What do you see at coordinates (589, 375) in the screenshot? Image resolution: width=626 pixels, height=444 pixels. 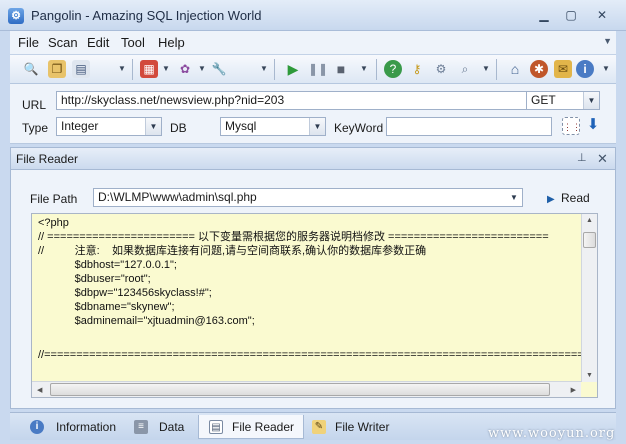 I see `scroll-down-icon: ▼` at bounding box center [589, 375].